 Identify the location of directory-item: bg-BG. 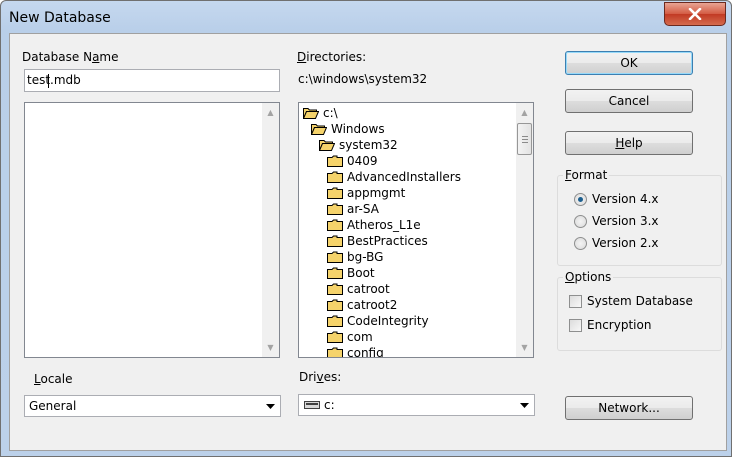
(355, 257).